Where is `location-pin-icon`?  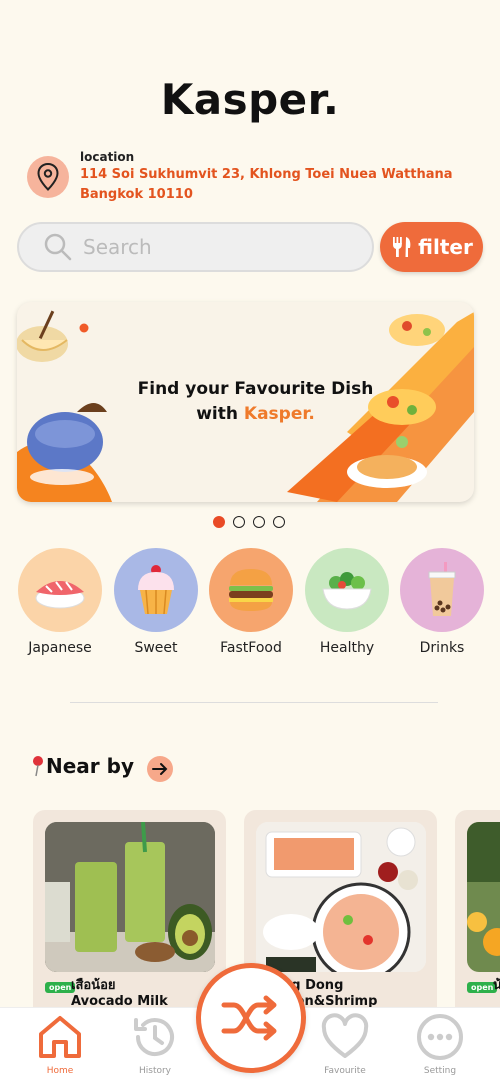
location-pin-icon is located at coordinates (48, 177).